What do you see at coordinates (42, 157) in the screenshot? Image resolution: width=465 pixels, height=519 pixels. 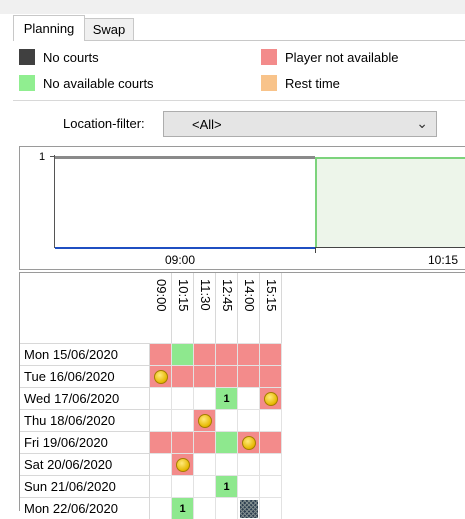 I see `timeline-y-label: 1` at bounding box center [42, 157].